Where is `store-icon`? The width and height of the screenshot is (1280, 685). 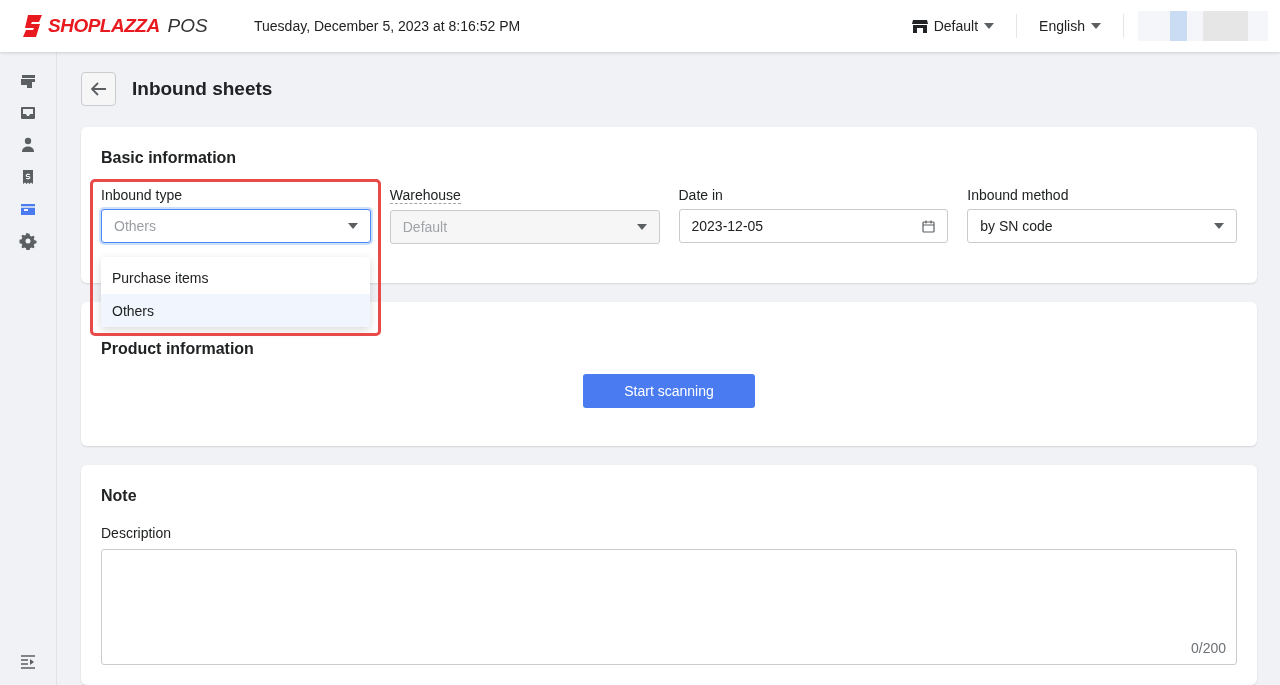
store-icon is located at coordinates (919, 26).